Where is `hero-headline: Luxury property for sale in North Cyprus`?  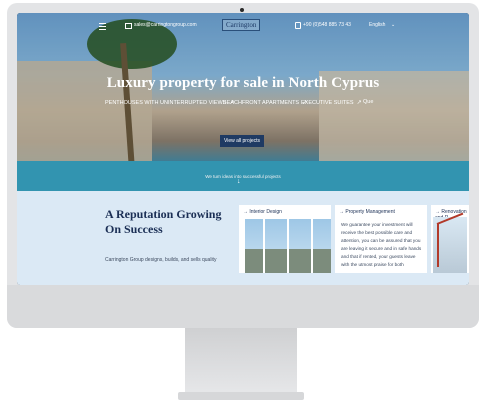
hero-headline: Luxury property for sale in North Cyprus is located at coordinates (243, 83).